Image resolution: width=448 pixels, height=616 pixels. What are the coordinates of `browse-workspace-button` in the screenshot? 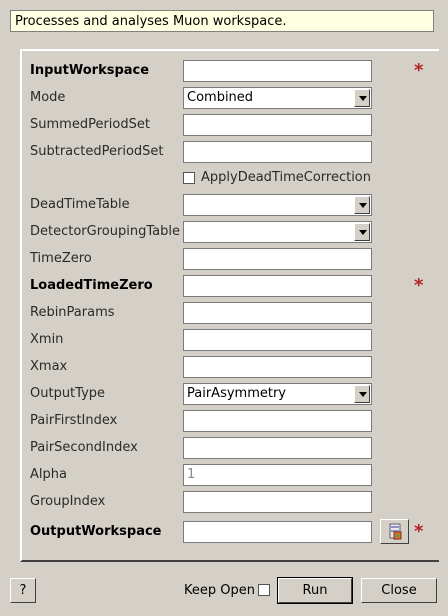 It's located at (394, 531).